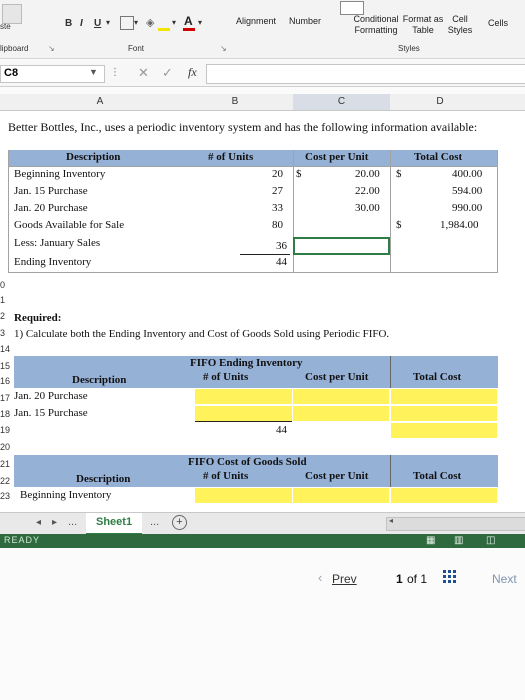 Image resolution: width=525 pixels, height=700 pixels. Describe the element at coordinates (337, 476) in the screenshot. I see `fifo-cogs-header-cost: Cost per Unit` at that location.